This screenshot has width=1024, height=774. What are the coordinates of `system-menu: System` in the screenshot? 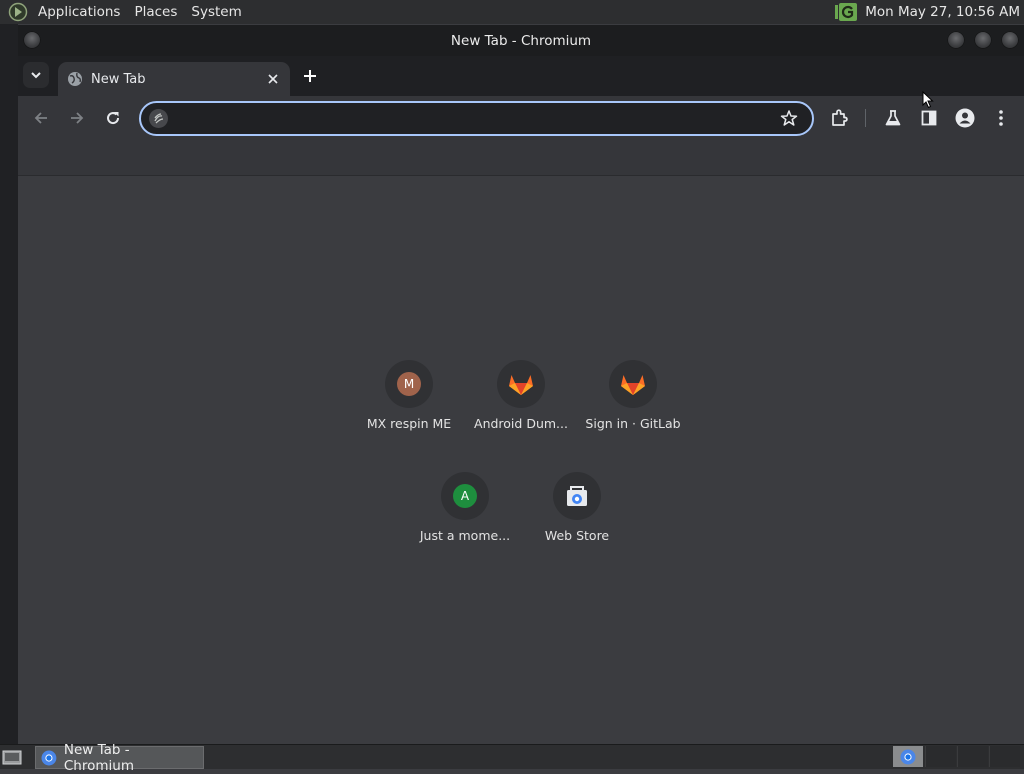 It's located at (216, 12).